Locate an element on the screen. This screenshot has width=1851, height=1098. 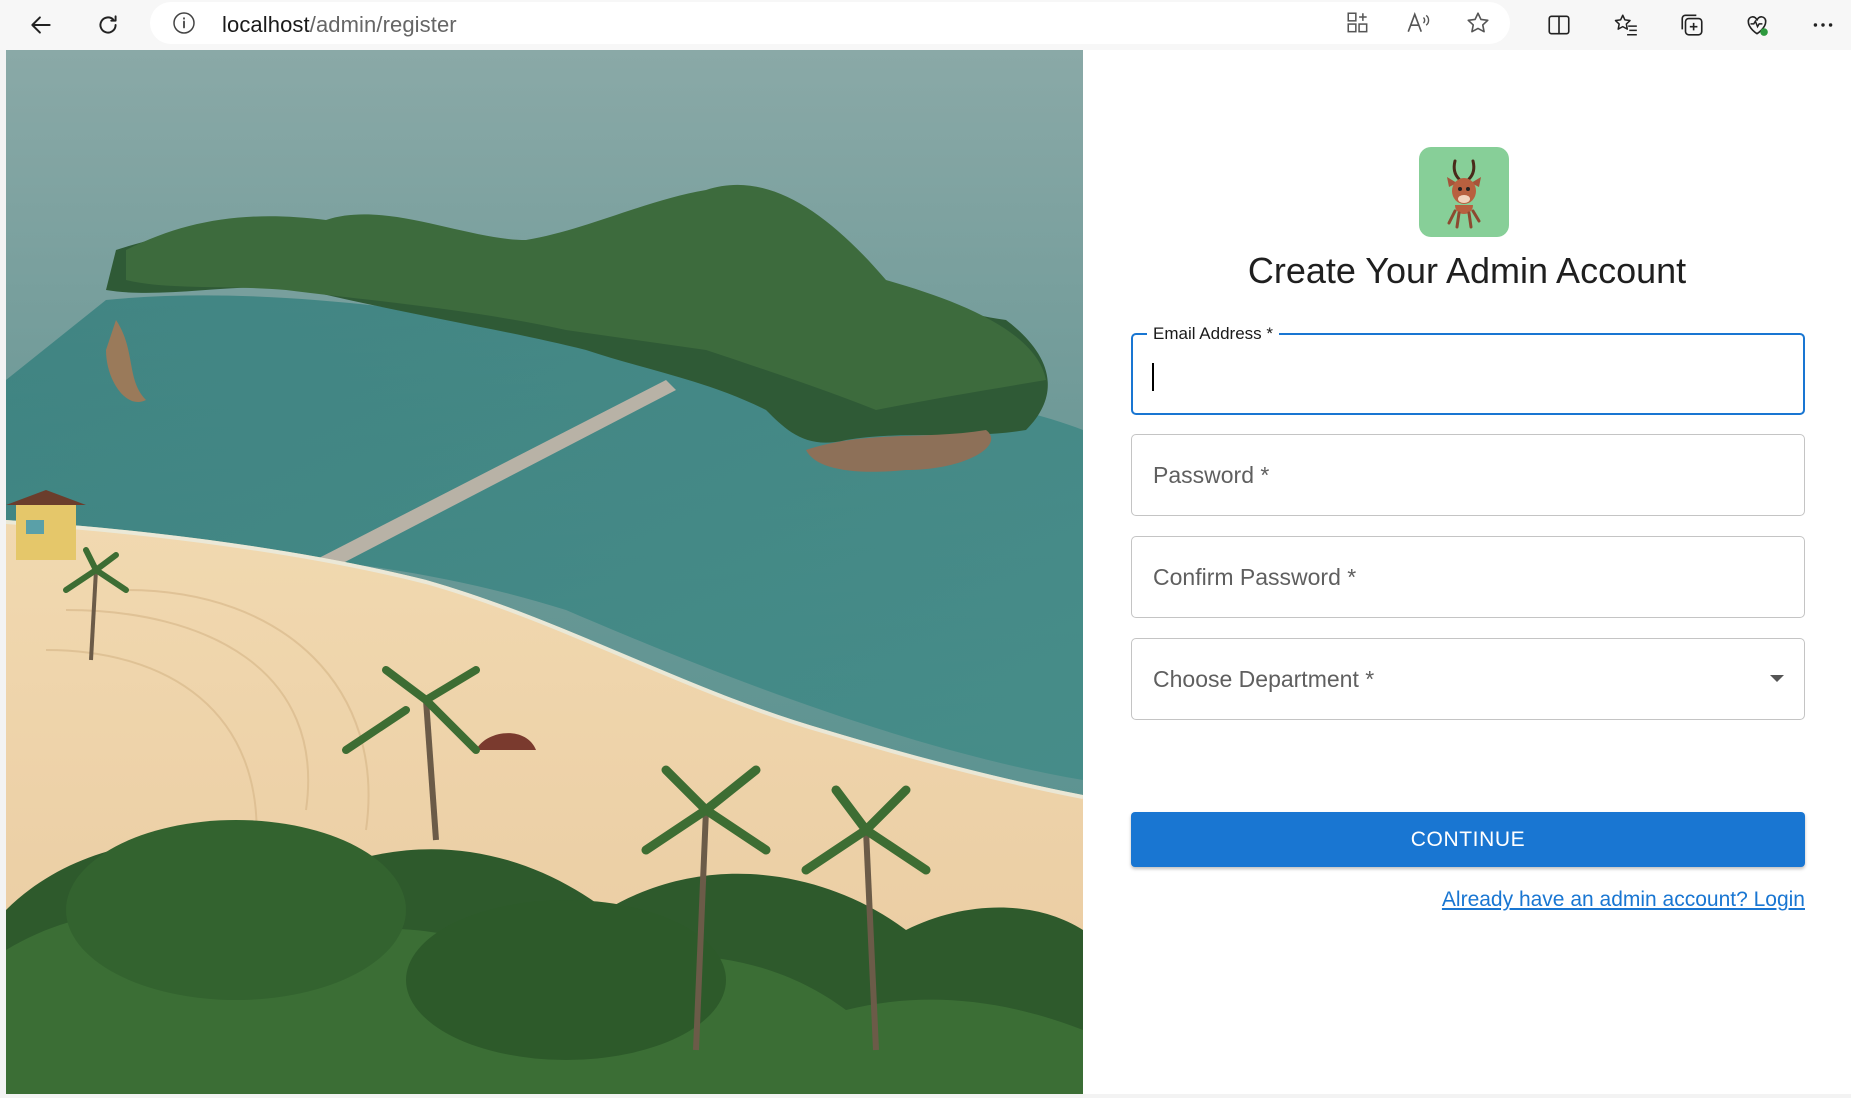
confirm-password-label: Confirm Password * is located at coordinates (1255, 577).